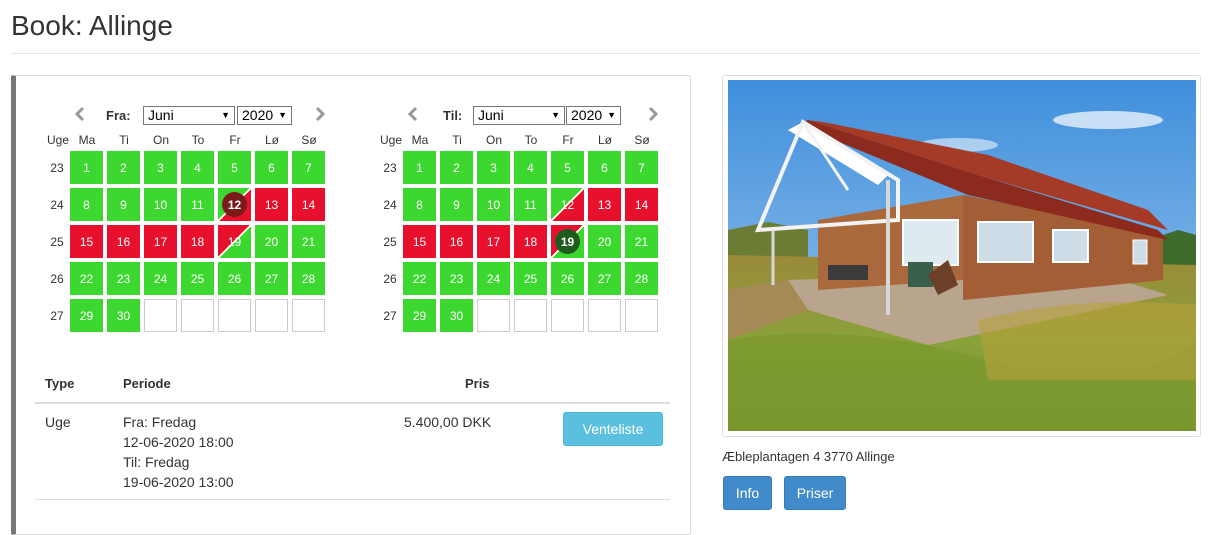 The image size is (1219, 535). What do you see at coordinates (178, 482) in the screenshot?
I see `row-to-datetime: 19-06-2020 13:00` at bounding box center [178, 482].